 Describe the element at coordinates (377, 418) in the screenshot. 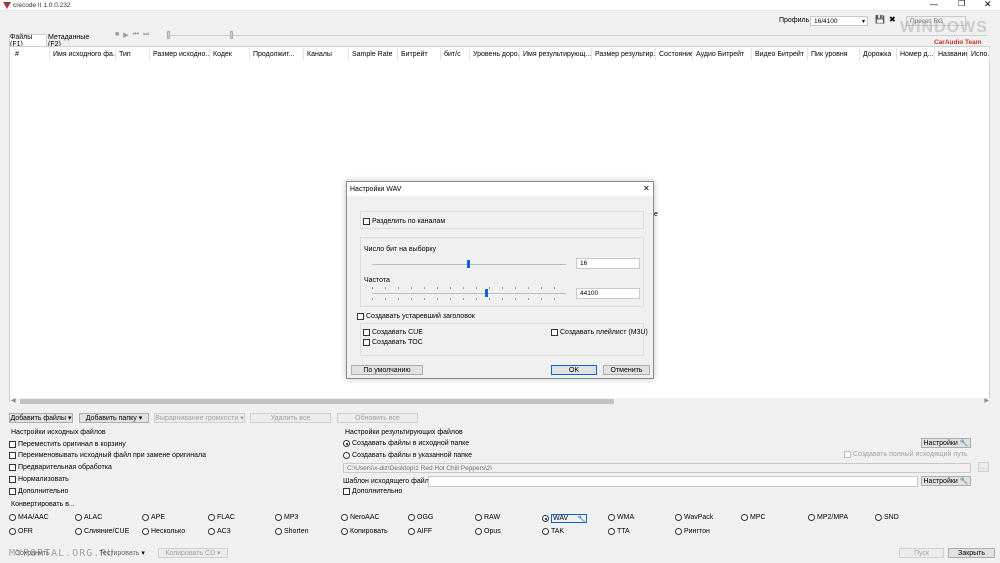

I see `refresh-all-button: Обновить все` at that location.